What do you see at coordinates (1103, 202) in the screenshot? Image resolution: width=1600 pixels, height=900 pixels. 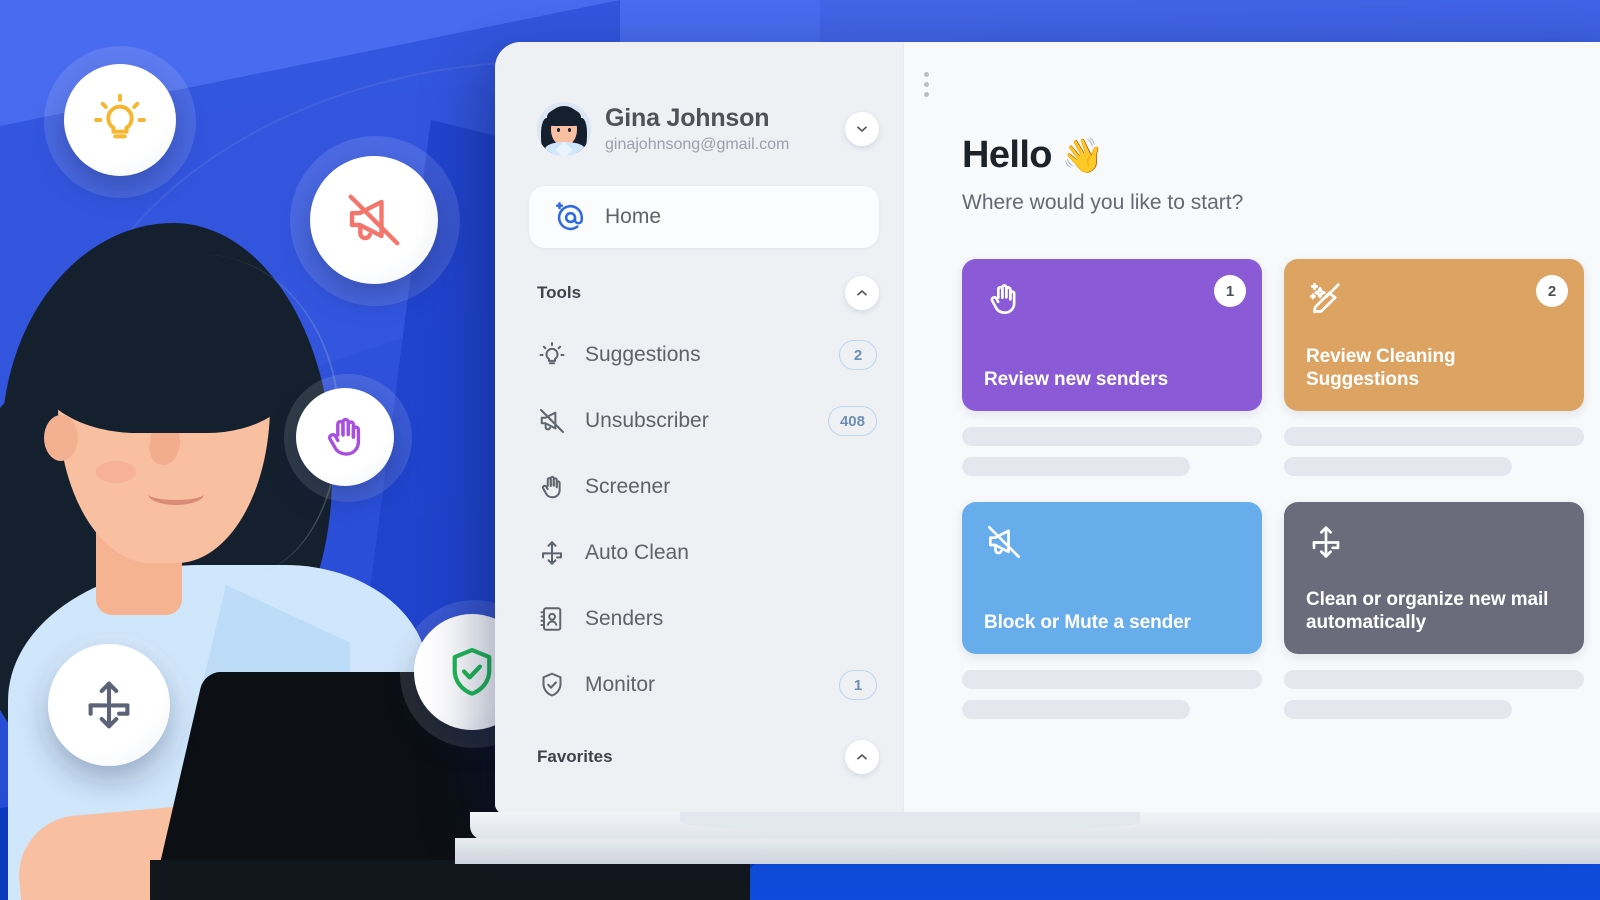 I see `page-subtitle: Where would you like to start?` at bounding box center [1103, 202].